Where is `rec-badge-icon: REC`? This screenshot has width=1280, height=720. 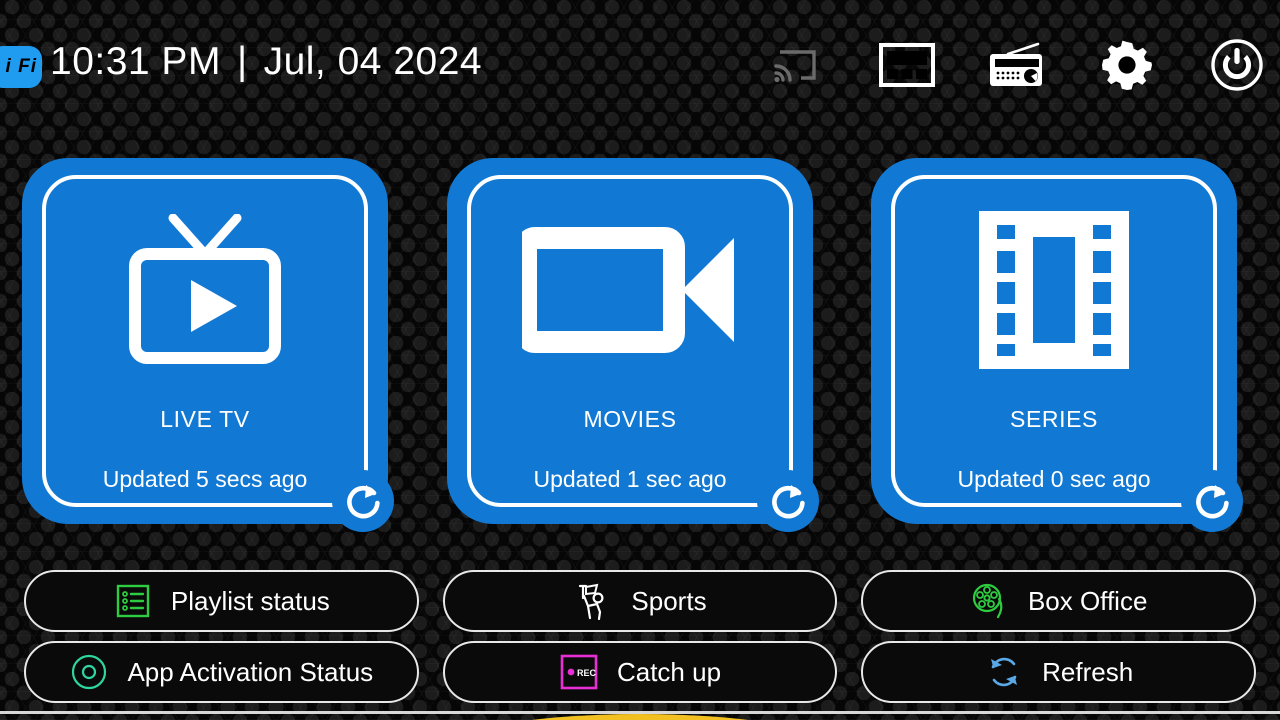 rec-badge-icon: REC is located at coordinates (579, 672).